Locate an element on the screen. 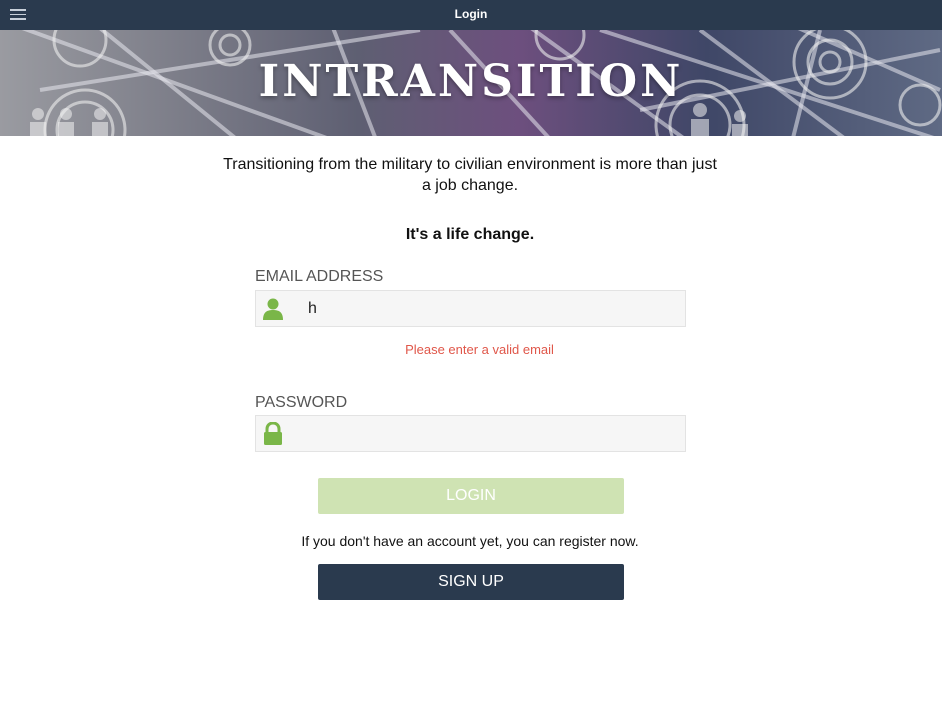  signup-button: SIGN UP is located at coordinates (471, 582).